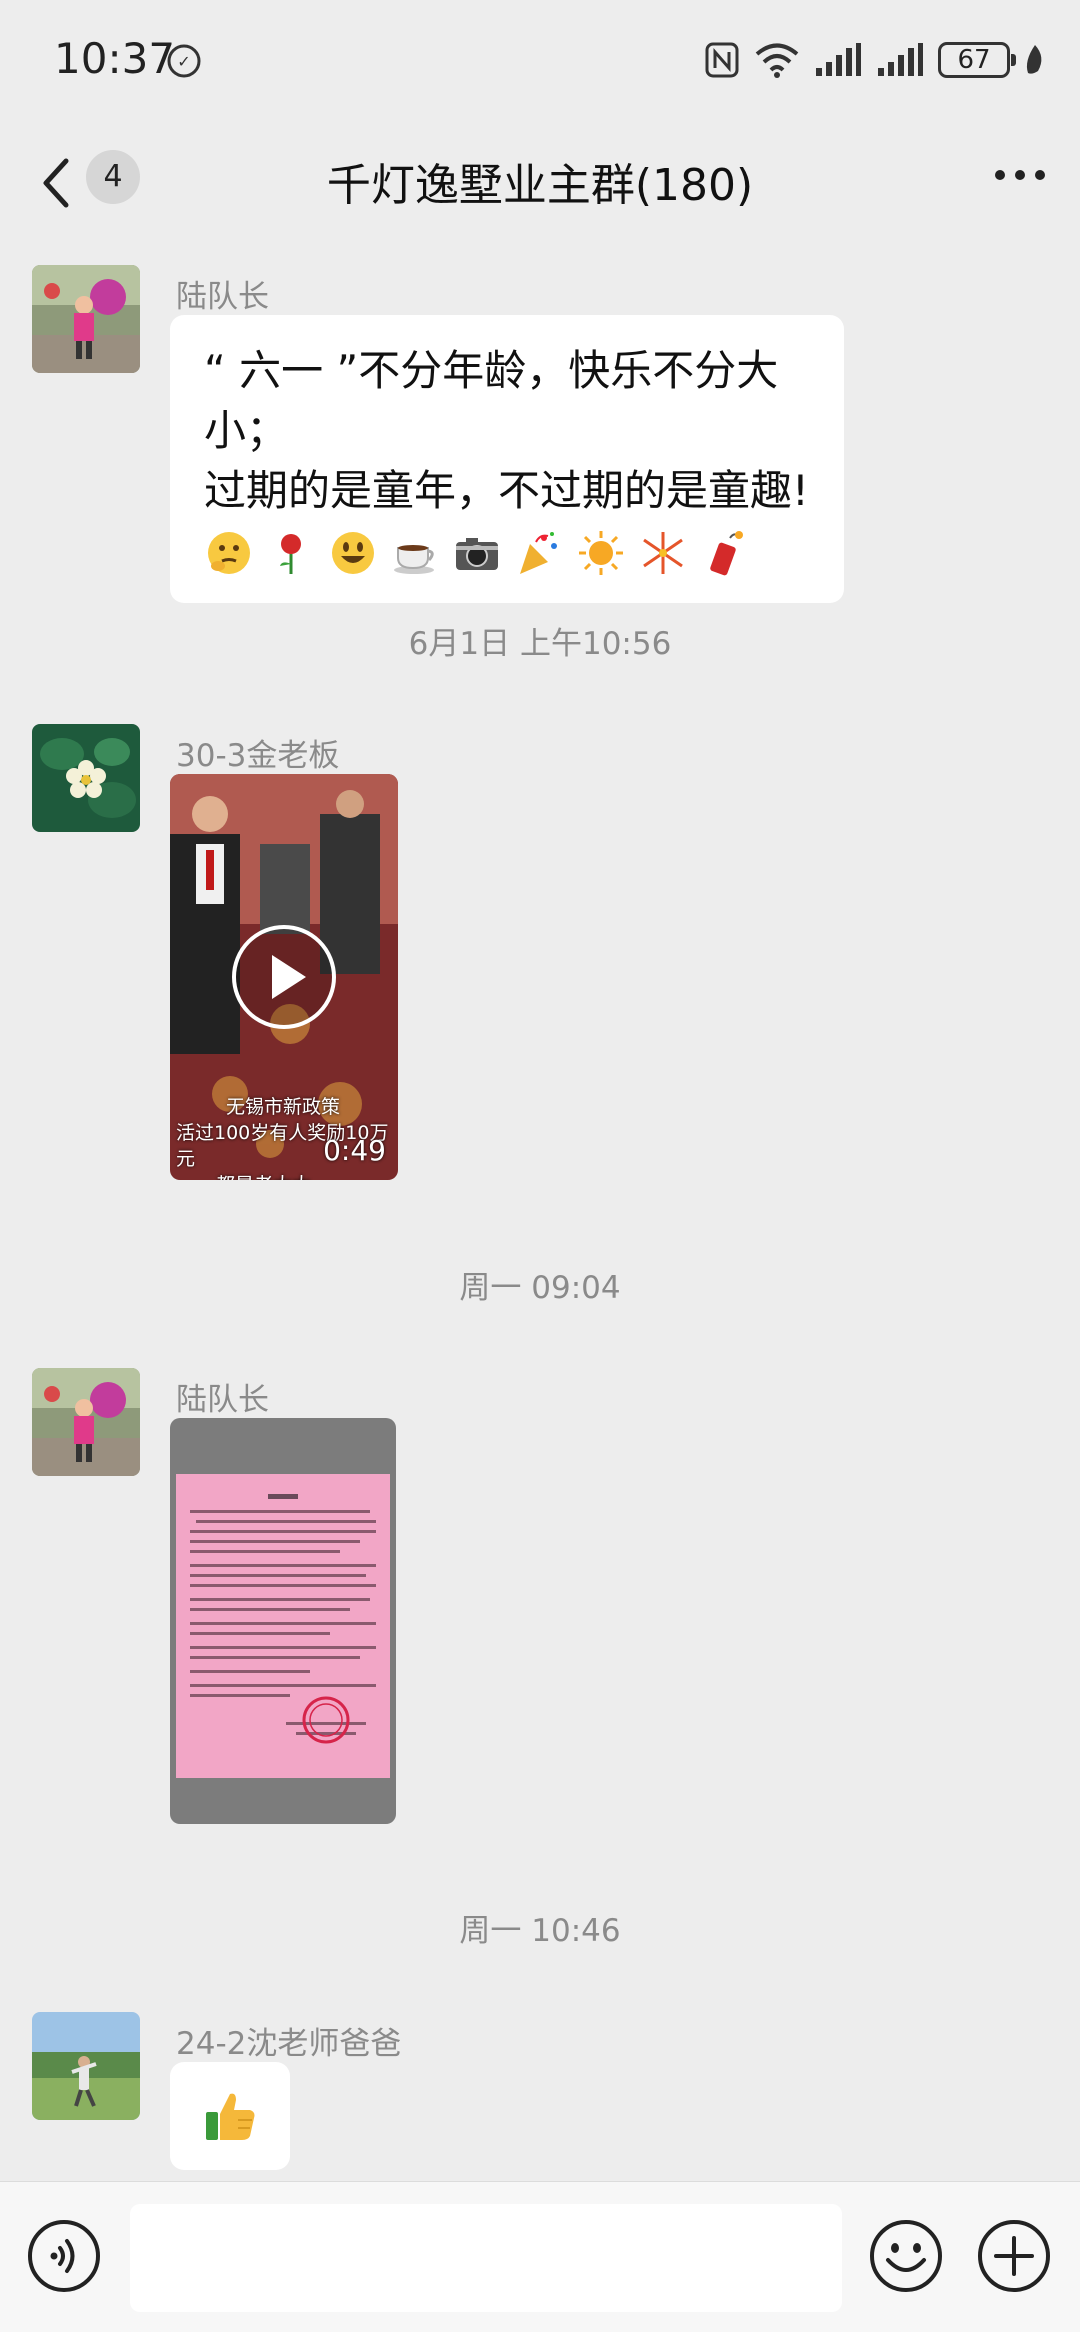 Image resolution: width=1080 pixels, height=2332 pixels. What do you see at coordinates (258, 756) in the screenshot?
I see `sender-name: 30-3金老板` at bounding box center [258, 756].